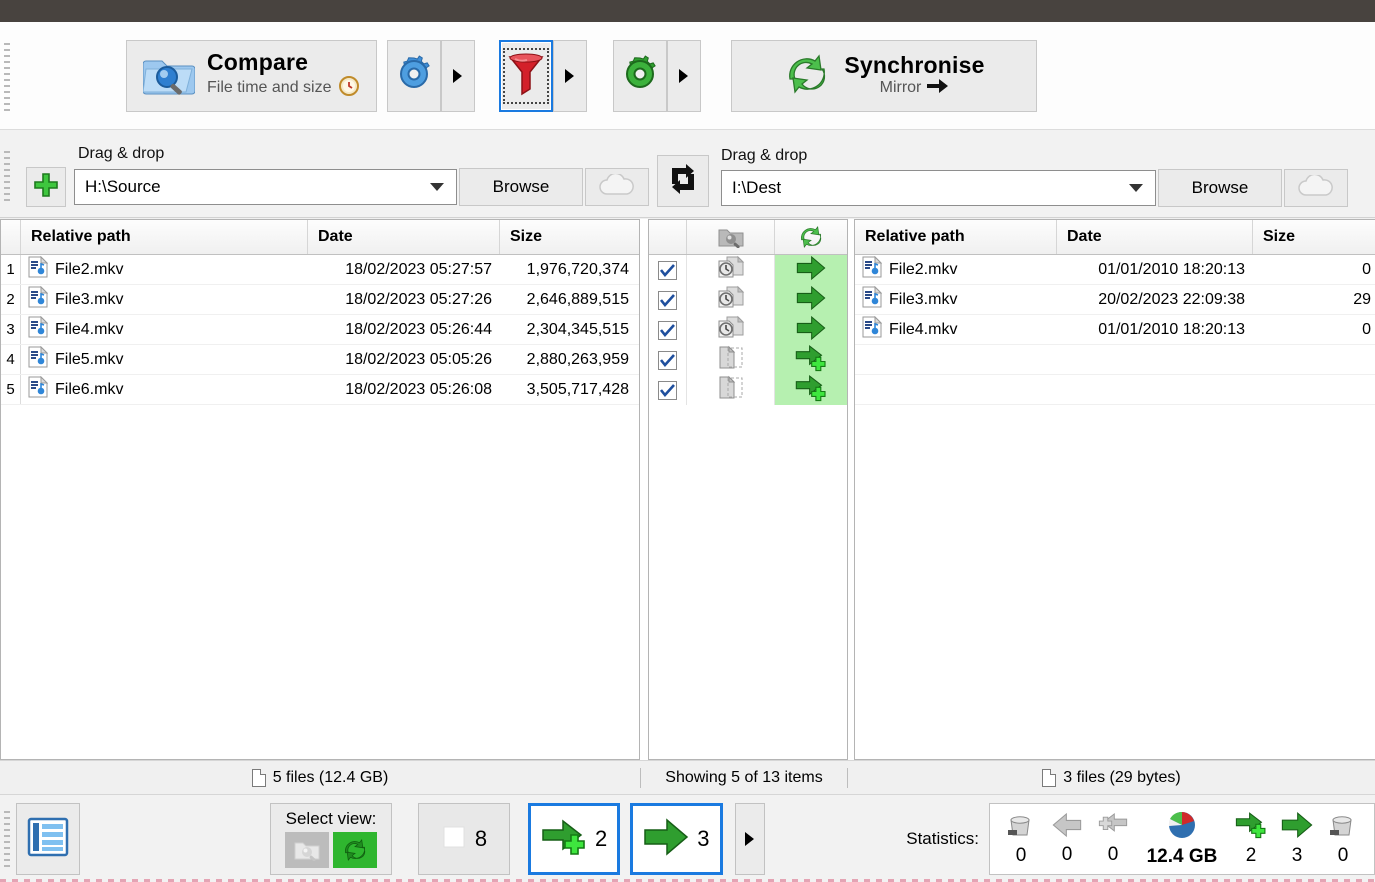 Image resolution: width=1375 pixels, height=882 pixels. I want to click on synchronise-button: Synchronise Mirror, so click(883, 75).